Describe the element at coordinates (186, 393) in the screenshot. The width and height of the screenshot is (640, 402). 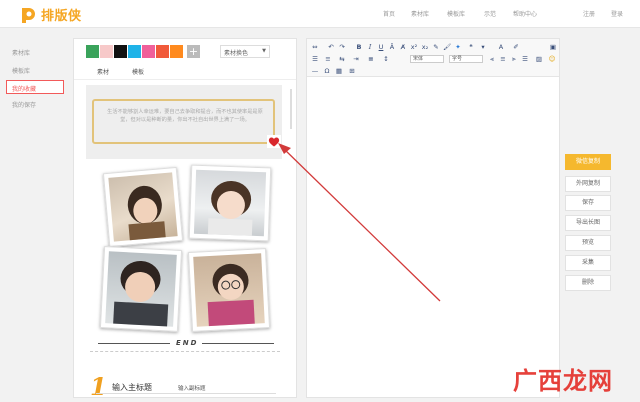
I see `heading-underline` at that location.